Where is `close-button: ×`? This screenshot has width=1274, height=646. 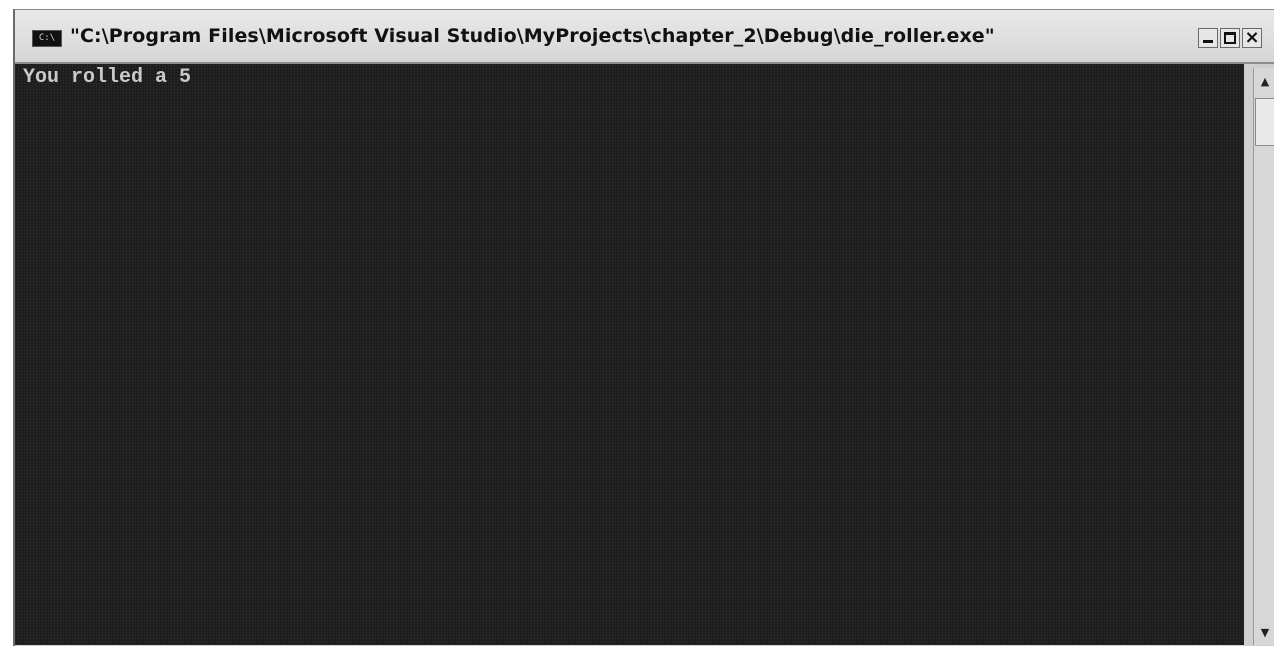 close-button: × is located at coordinates (1252, 38).